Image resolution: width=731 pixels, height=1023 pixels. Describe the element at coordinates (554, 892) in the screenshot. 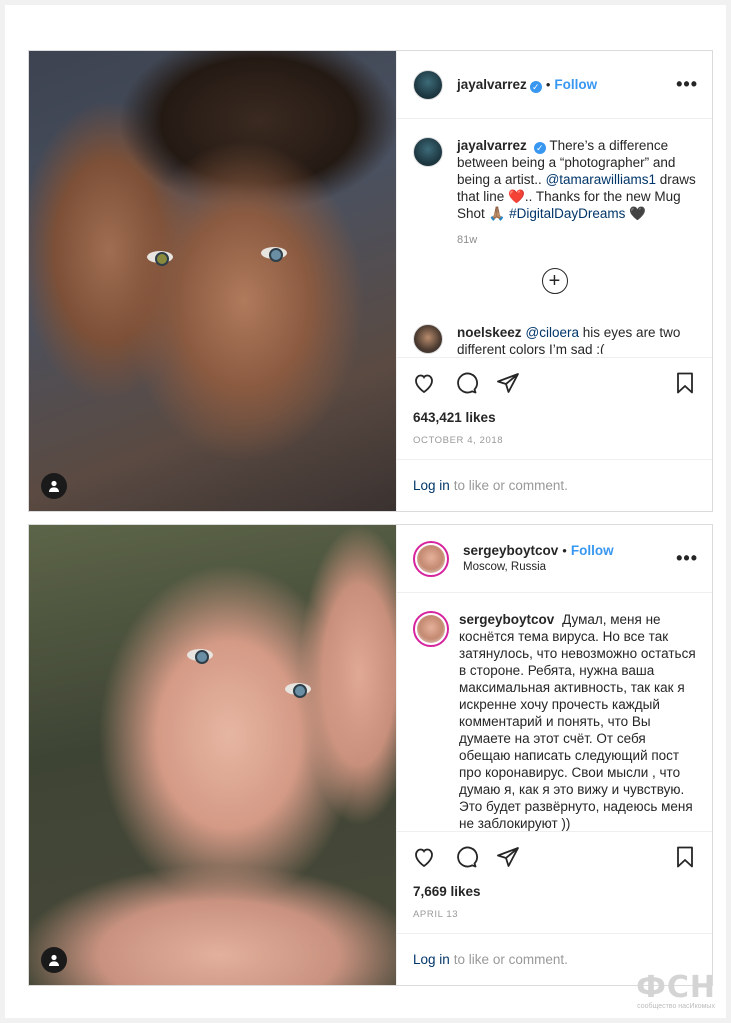

I see `likes-count: 7,669 likes` at that location.